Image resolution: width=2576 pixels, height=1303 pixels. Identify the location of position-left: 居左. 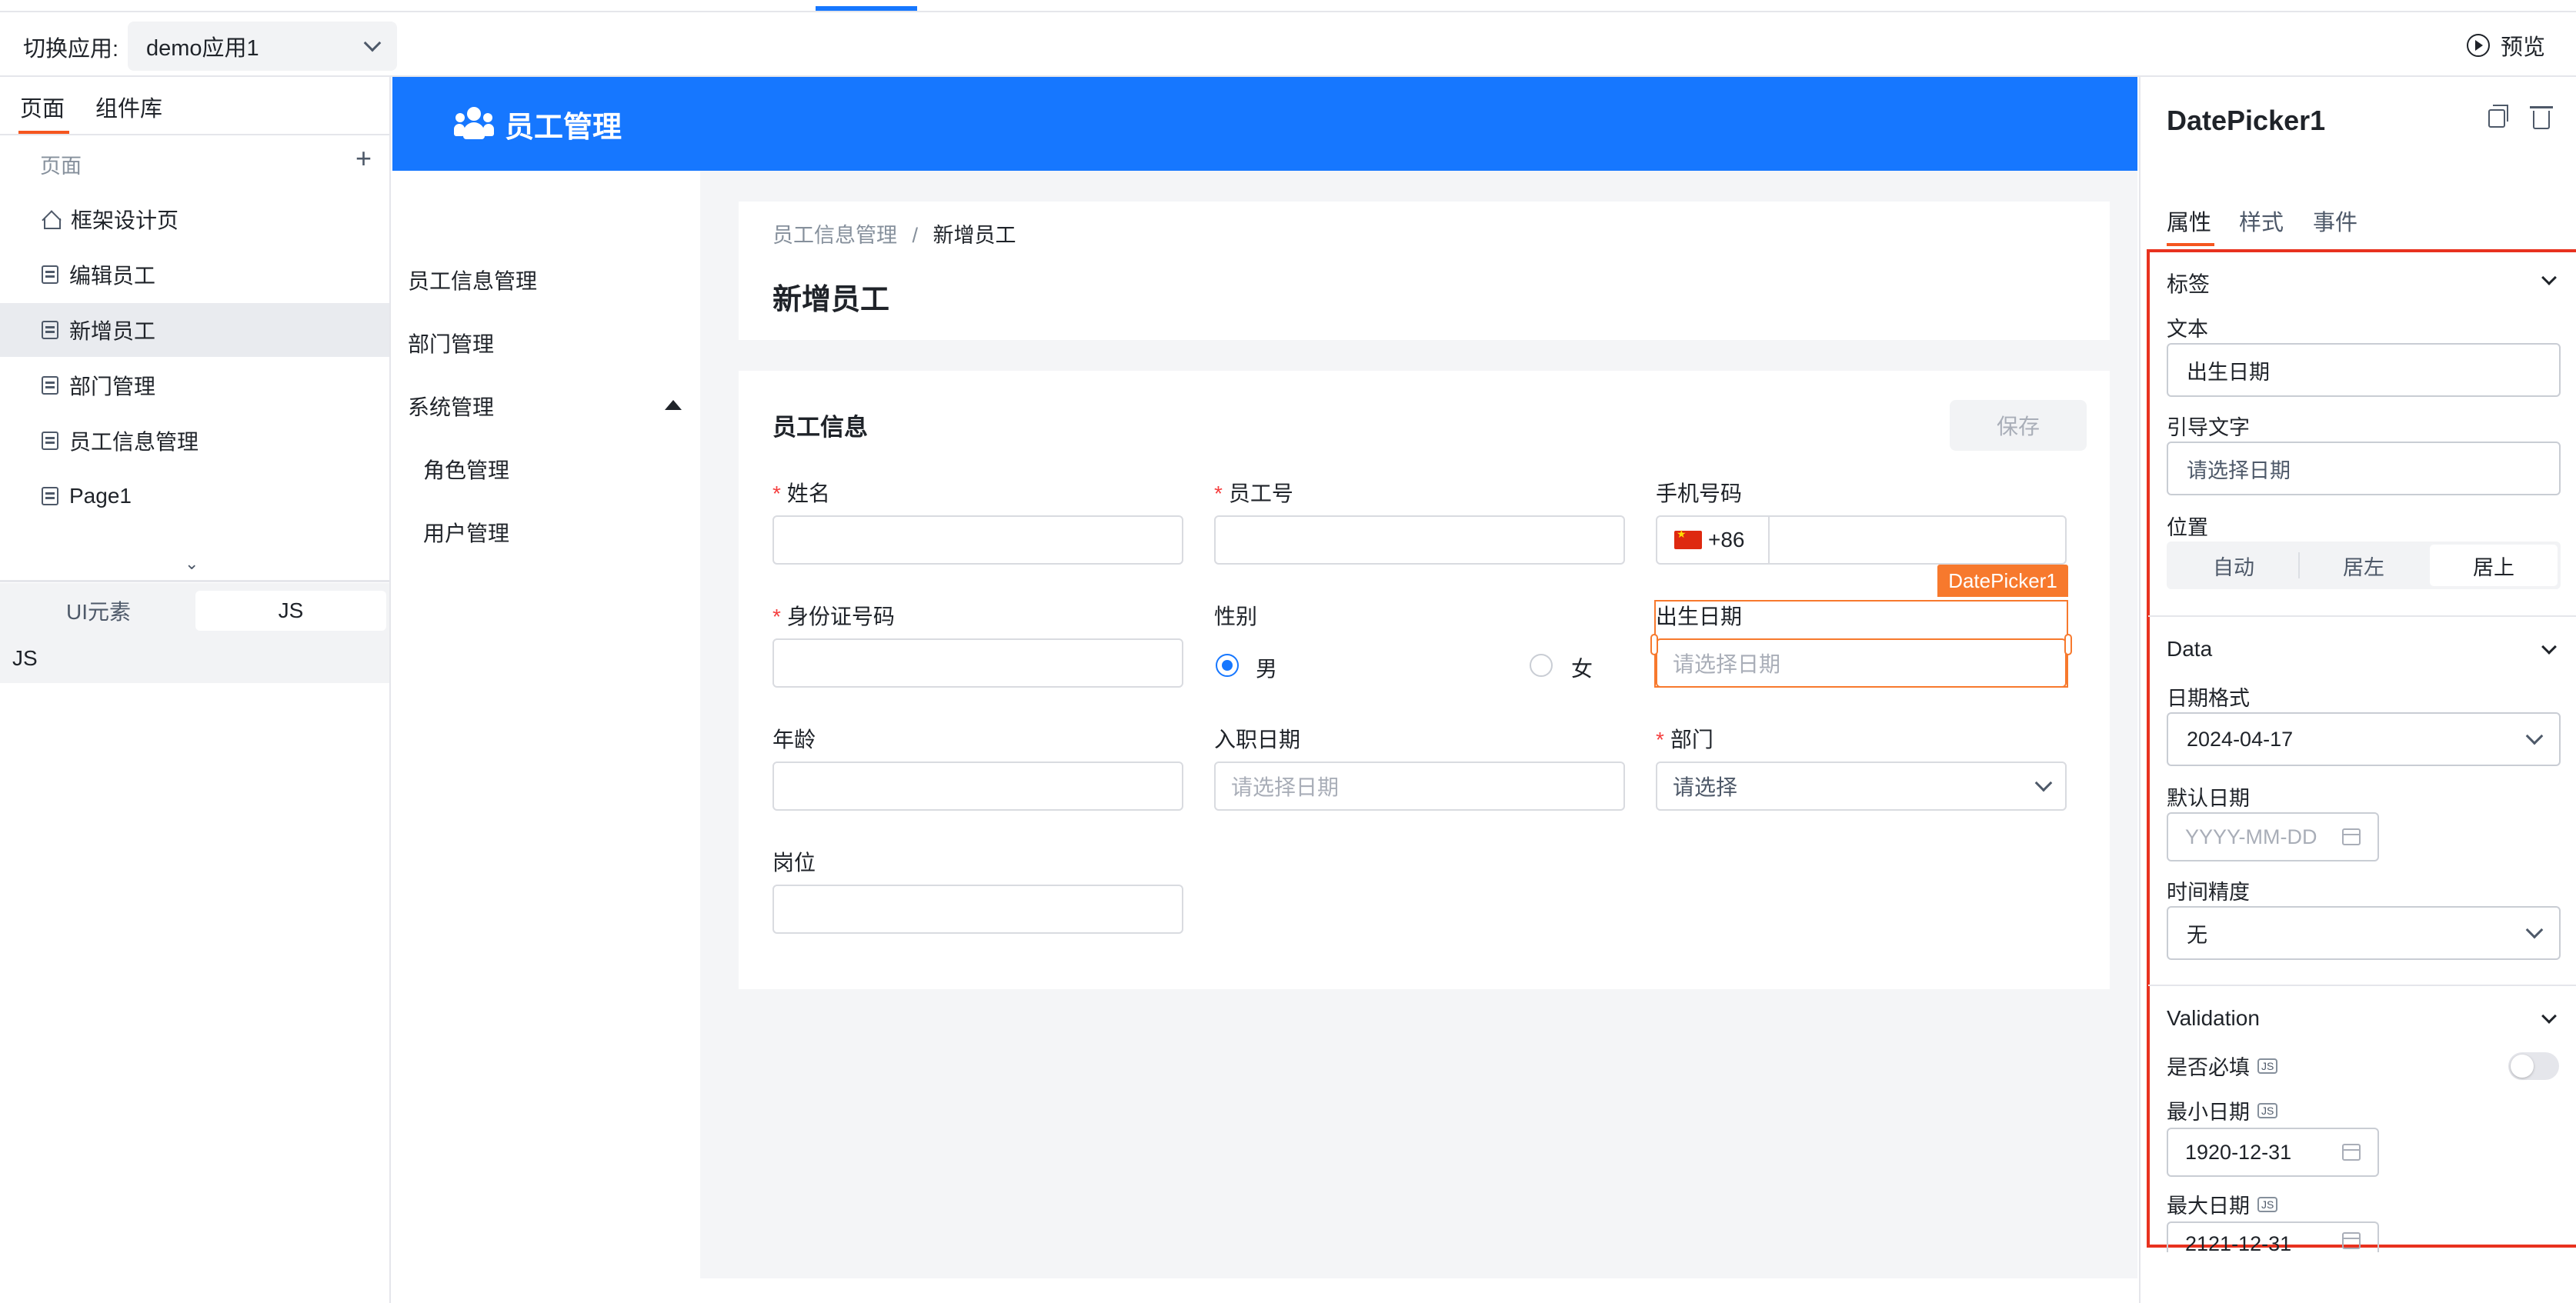
(2364, 565).